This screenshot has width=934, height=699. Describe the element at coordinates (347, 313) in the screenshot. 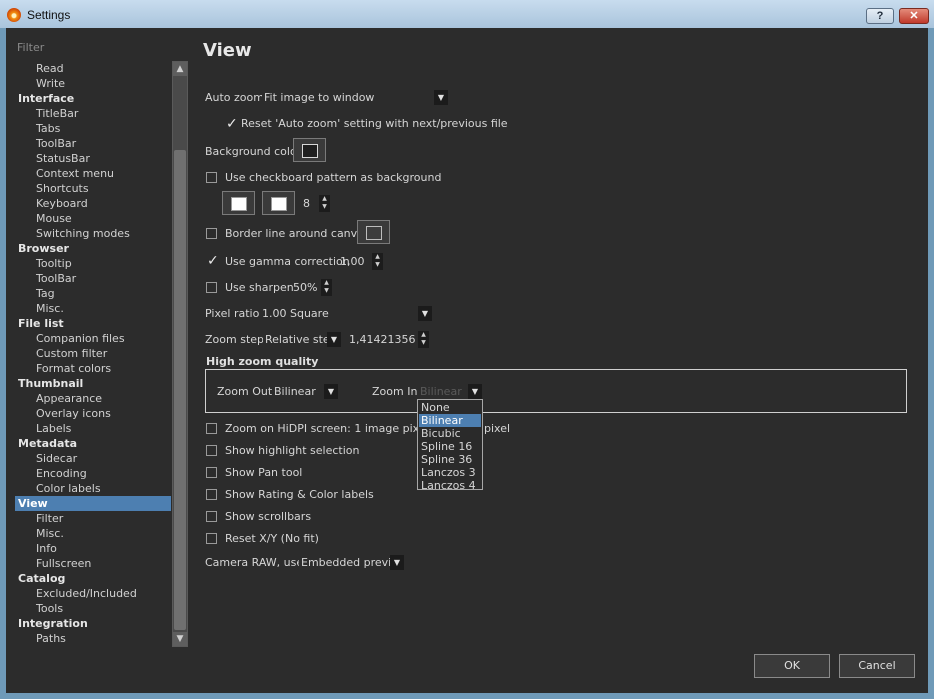

I see `pixel-ratio-select: 1.00 Square ▼` at that location.